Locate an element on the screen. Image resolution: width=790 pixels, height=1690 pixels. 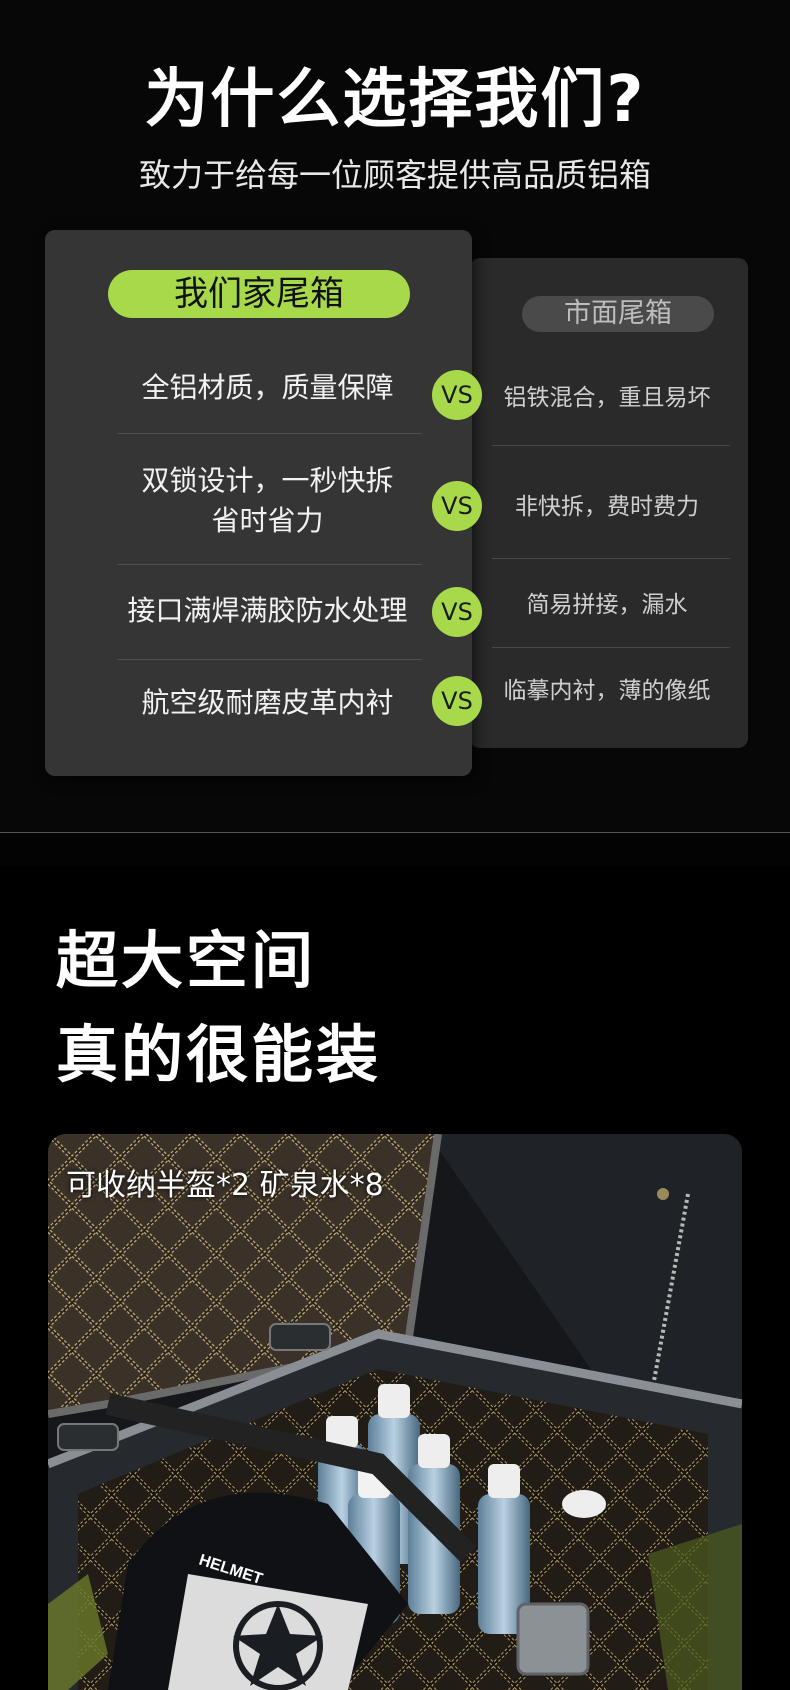
ours-row-3-text: 接口满焊满胶防水处理 is located at coordinates (267, 610).